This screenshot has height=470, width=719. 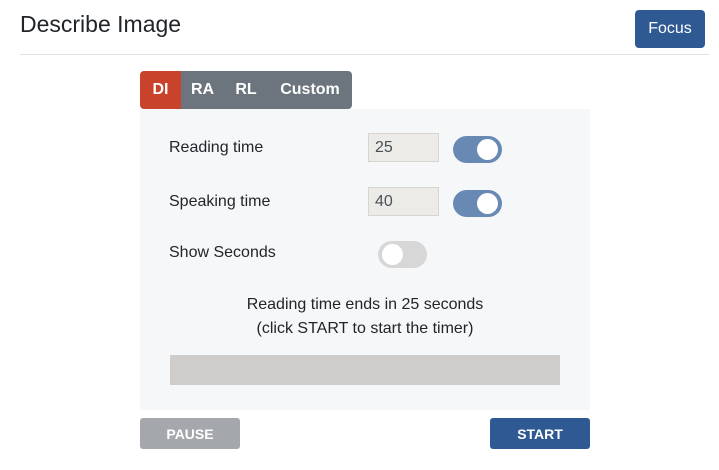 What do you see at coordinates (364, 27) in the screenshot?
I see `header: Describe Image Focus` at bounding box center [364, 27].